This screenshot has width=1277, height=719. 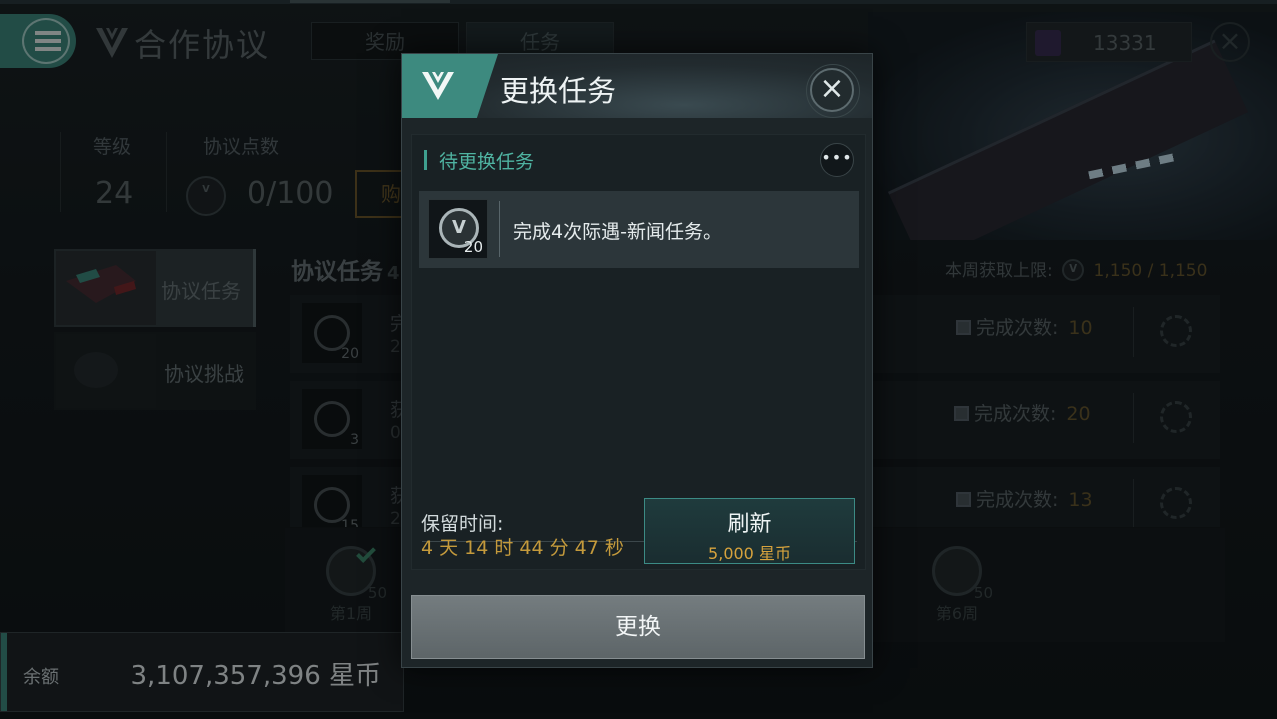 I want to click on refresh-label: 刷新, so click(x=749, y=524).